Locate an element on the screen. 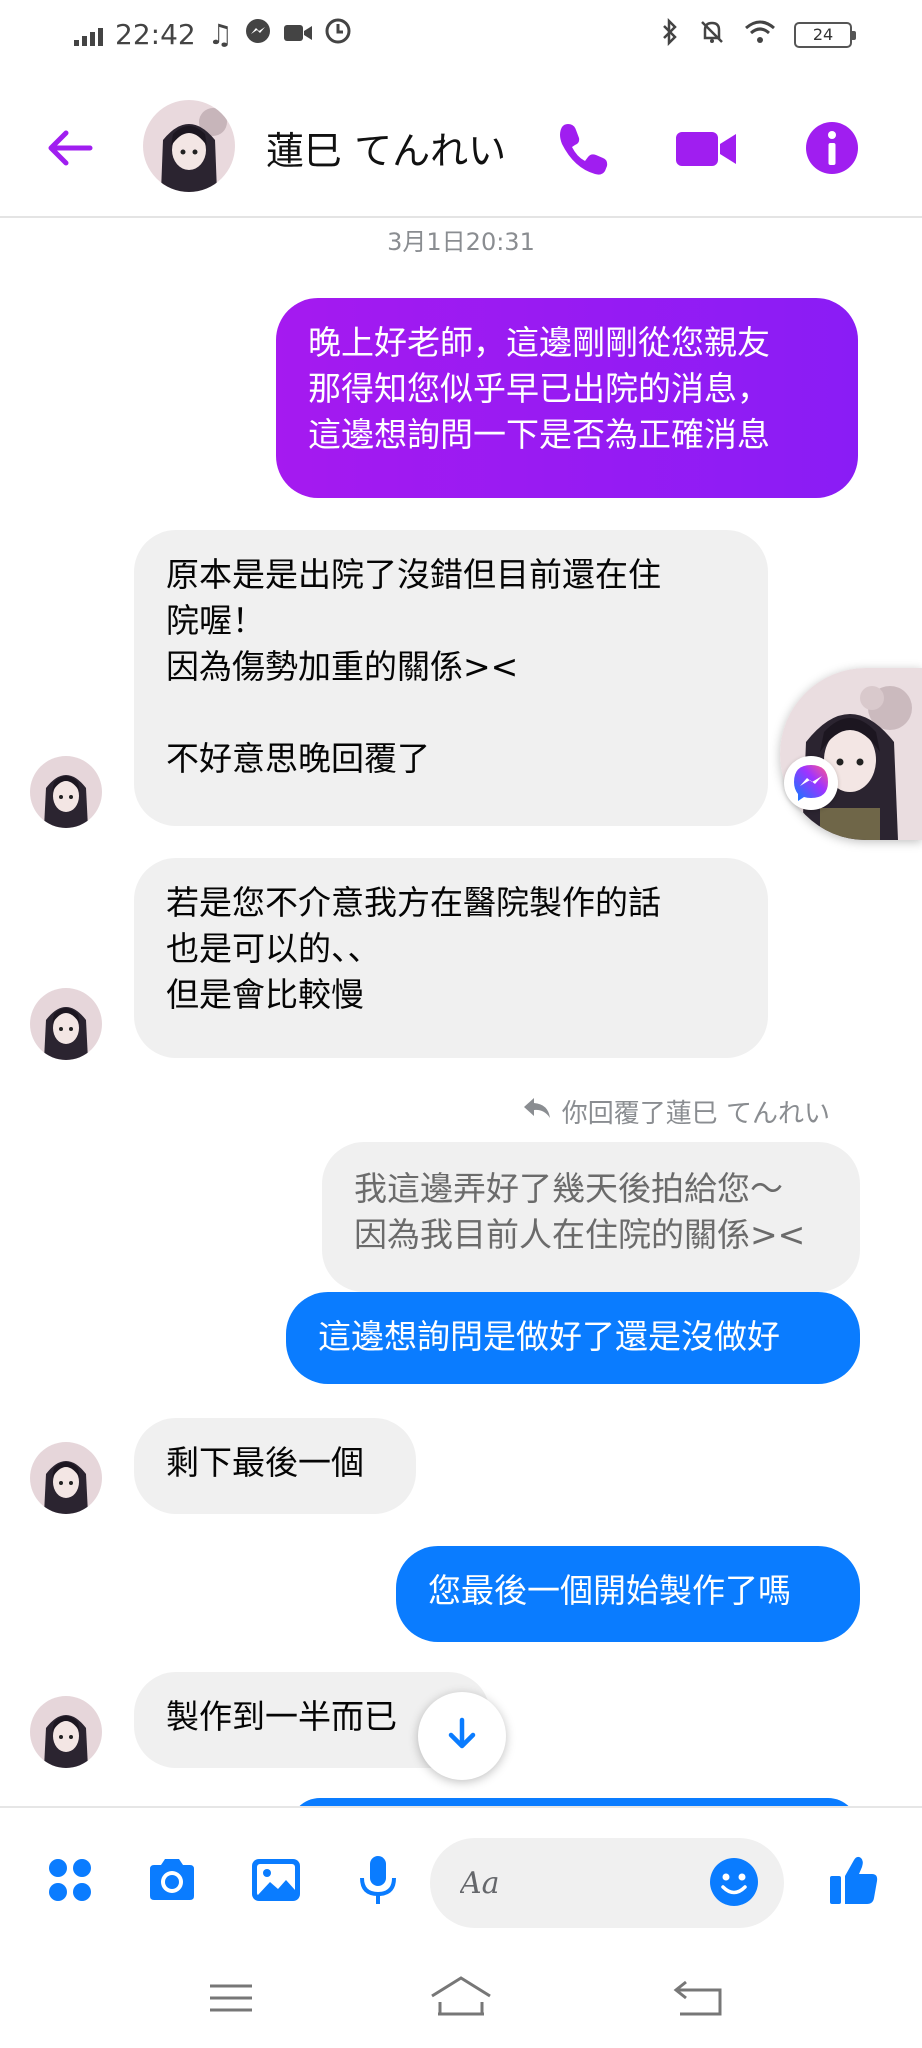 This screenshot has width=922, height=2048. messenger-badge-icon is located at coordinates (811, 783).